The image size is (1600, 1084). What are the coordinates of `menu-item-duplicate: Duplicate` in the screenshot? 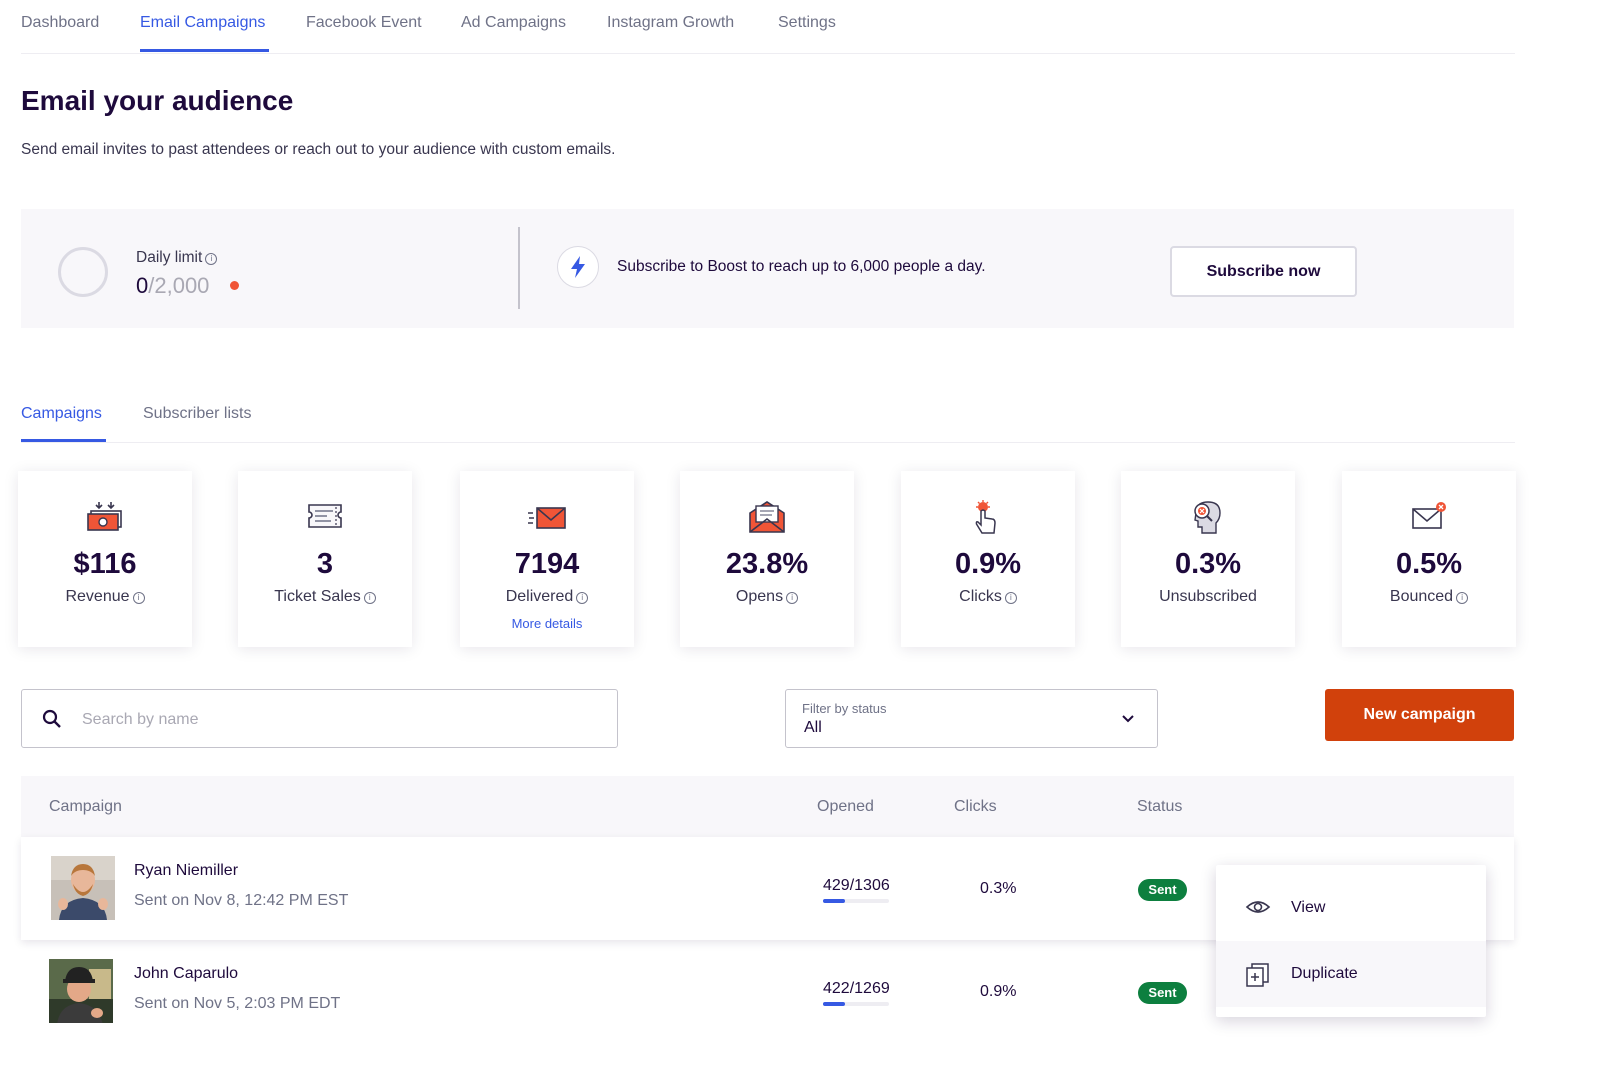 It's located at (1351, 974).